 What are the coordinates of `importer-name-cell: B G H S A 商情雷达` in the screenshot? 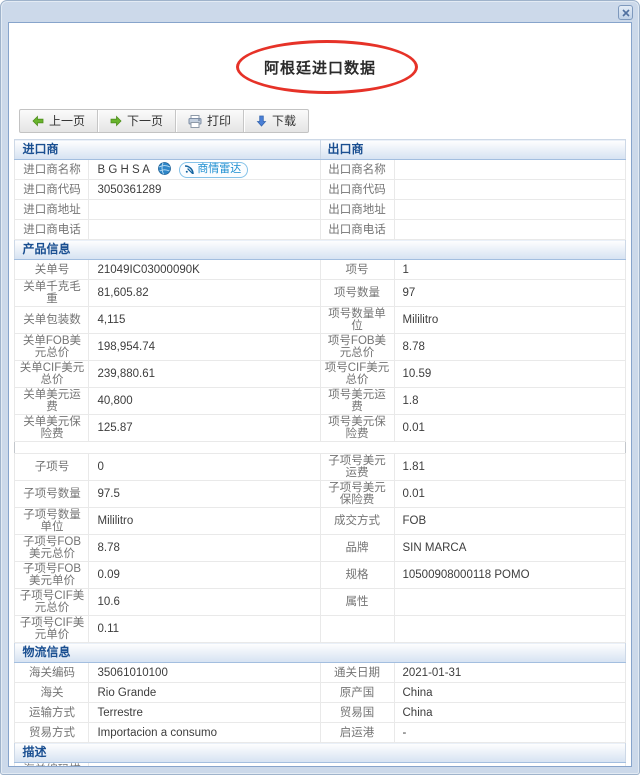 It's located at (204, 169).